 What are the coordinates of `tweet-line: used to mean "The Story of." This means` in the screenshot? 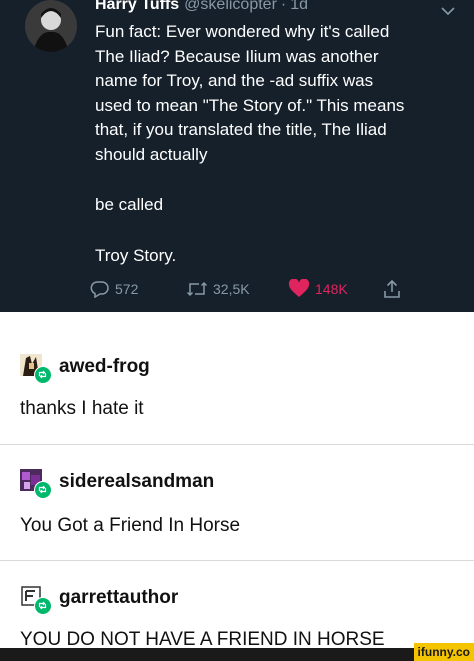 It's located at (250, 105).